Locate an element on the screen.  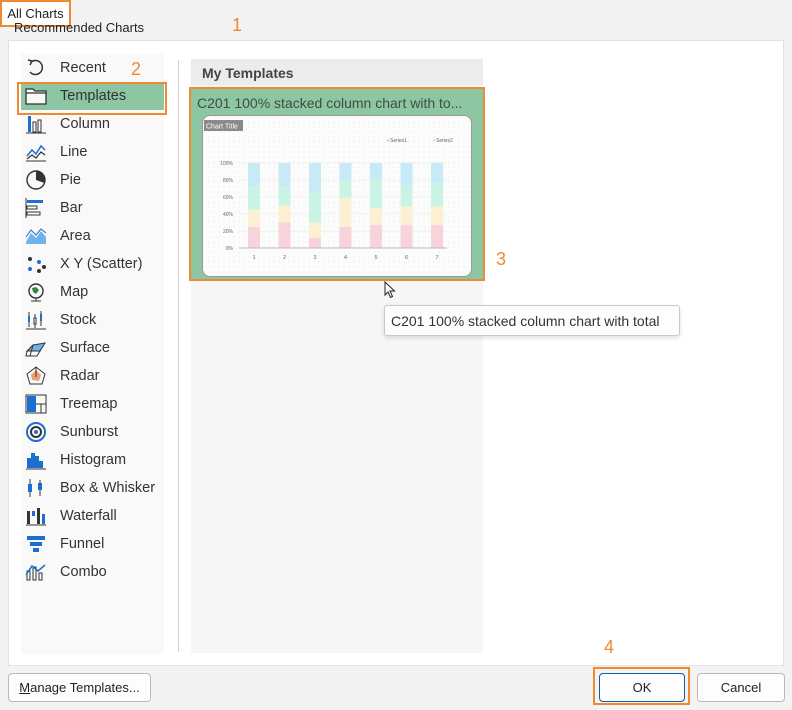
combo-chart-icon is located at coordinates (36, 572).